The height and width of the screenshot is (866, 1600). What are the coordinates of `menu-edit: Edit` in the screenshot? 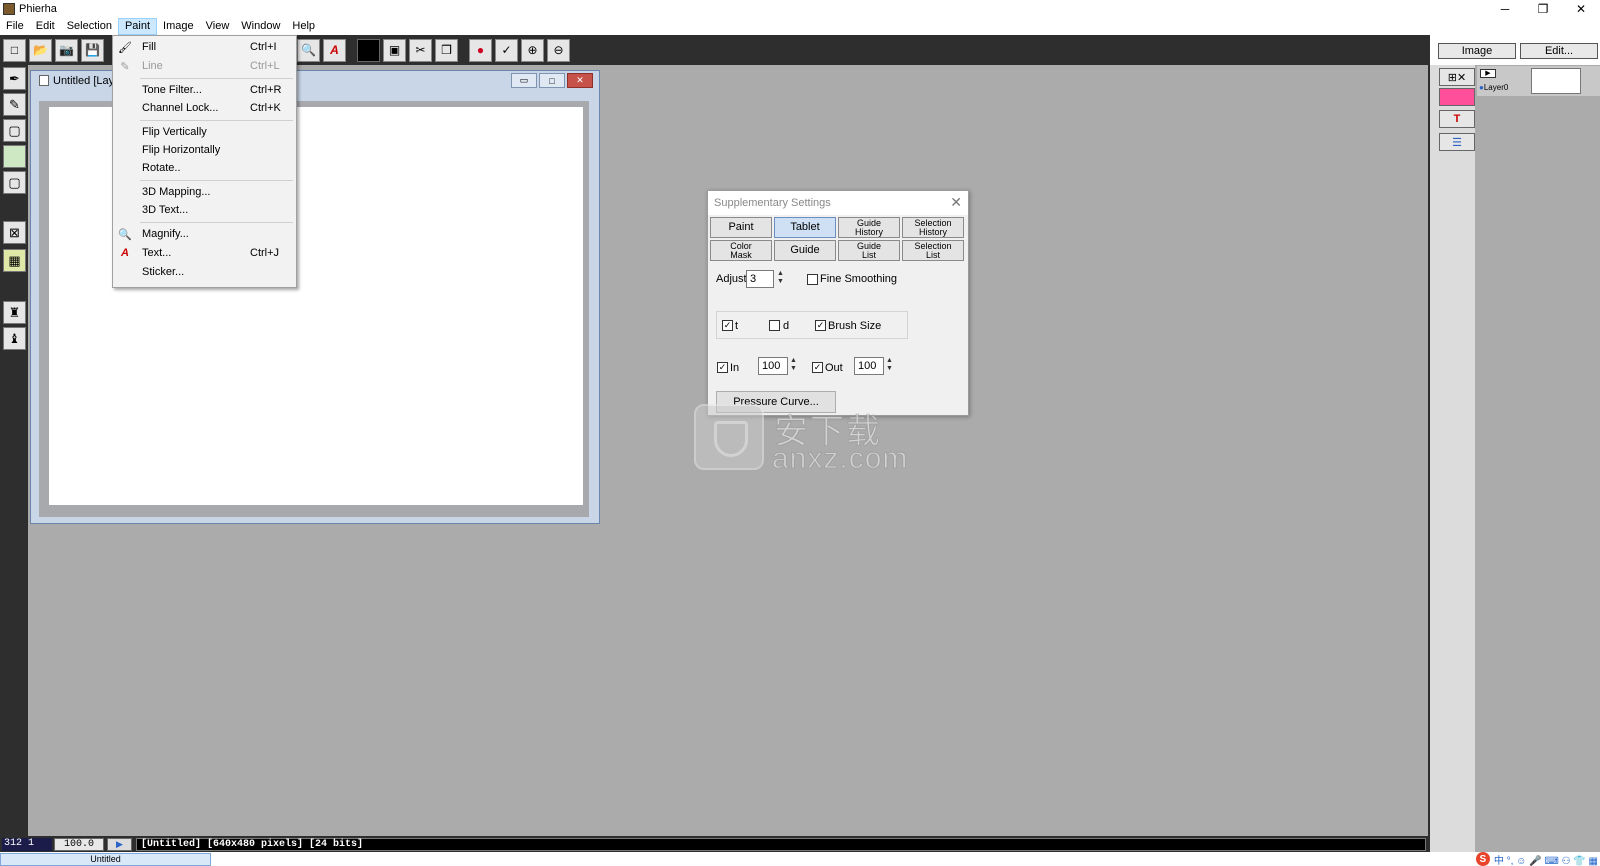 It's located at (45, 26).